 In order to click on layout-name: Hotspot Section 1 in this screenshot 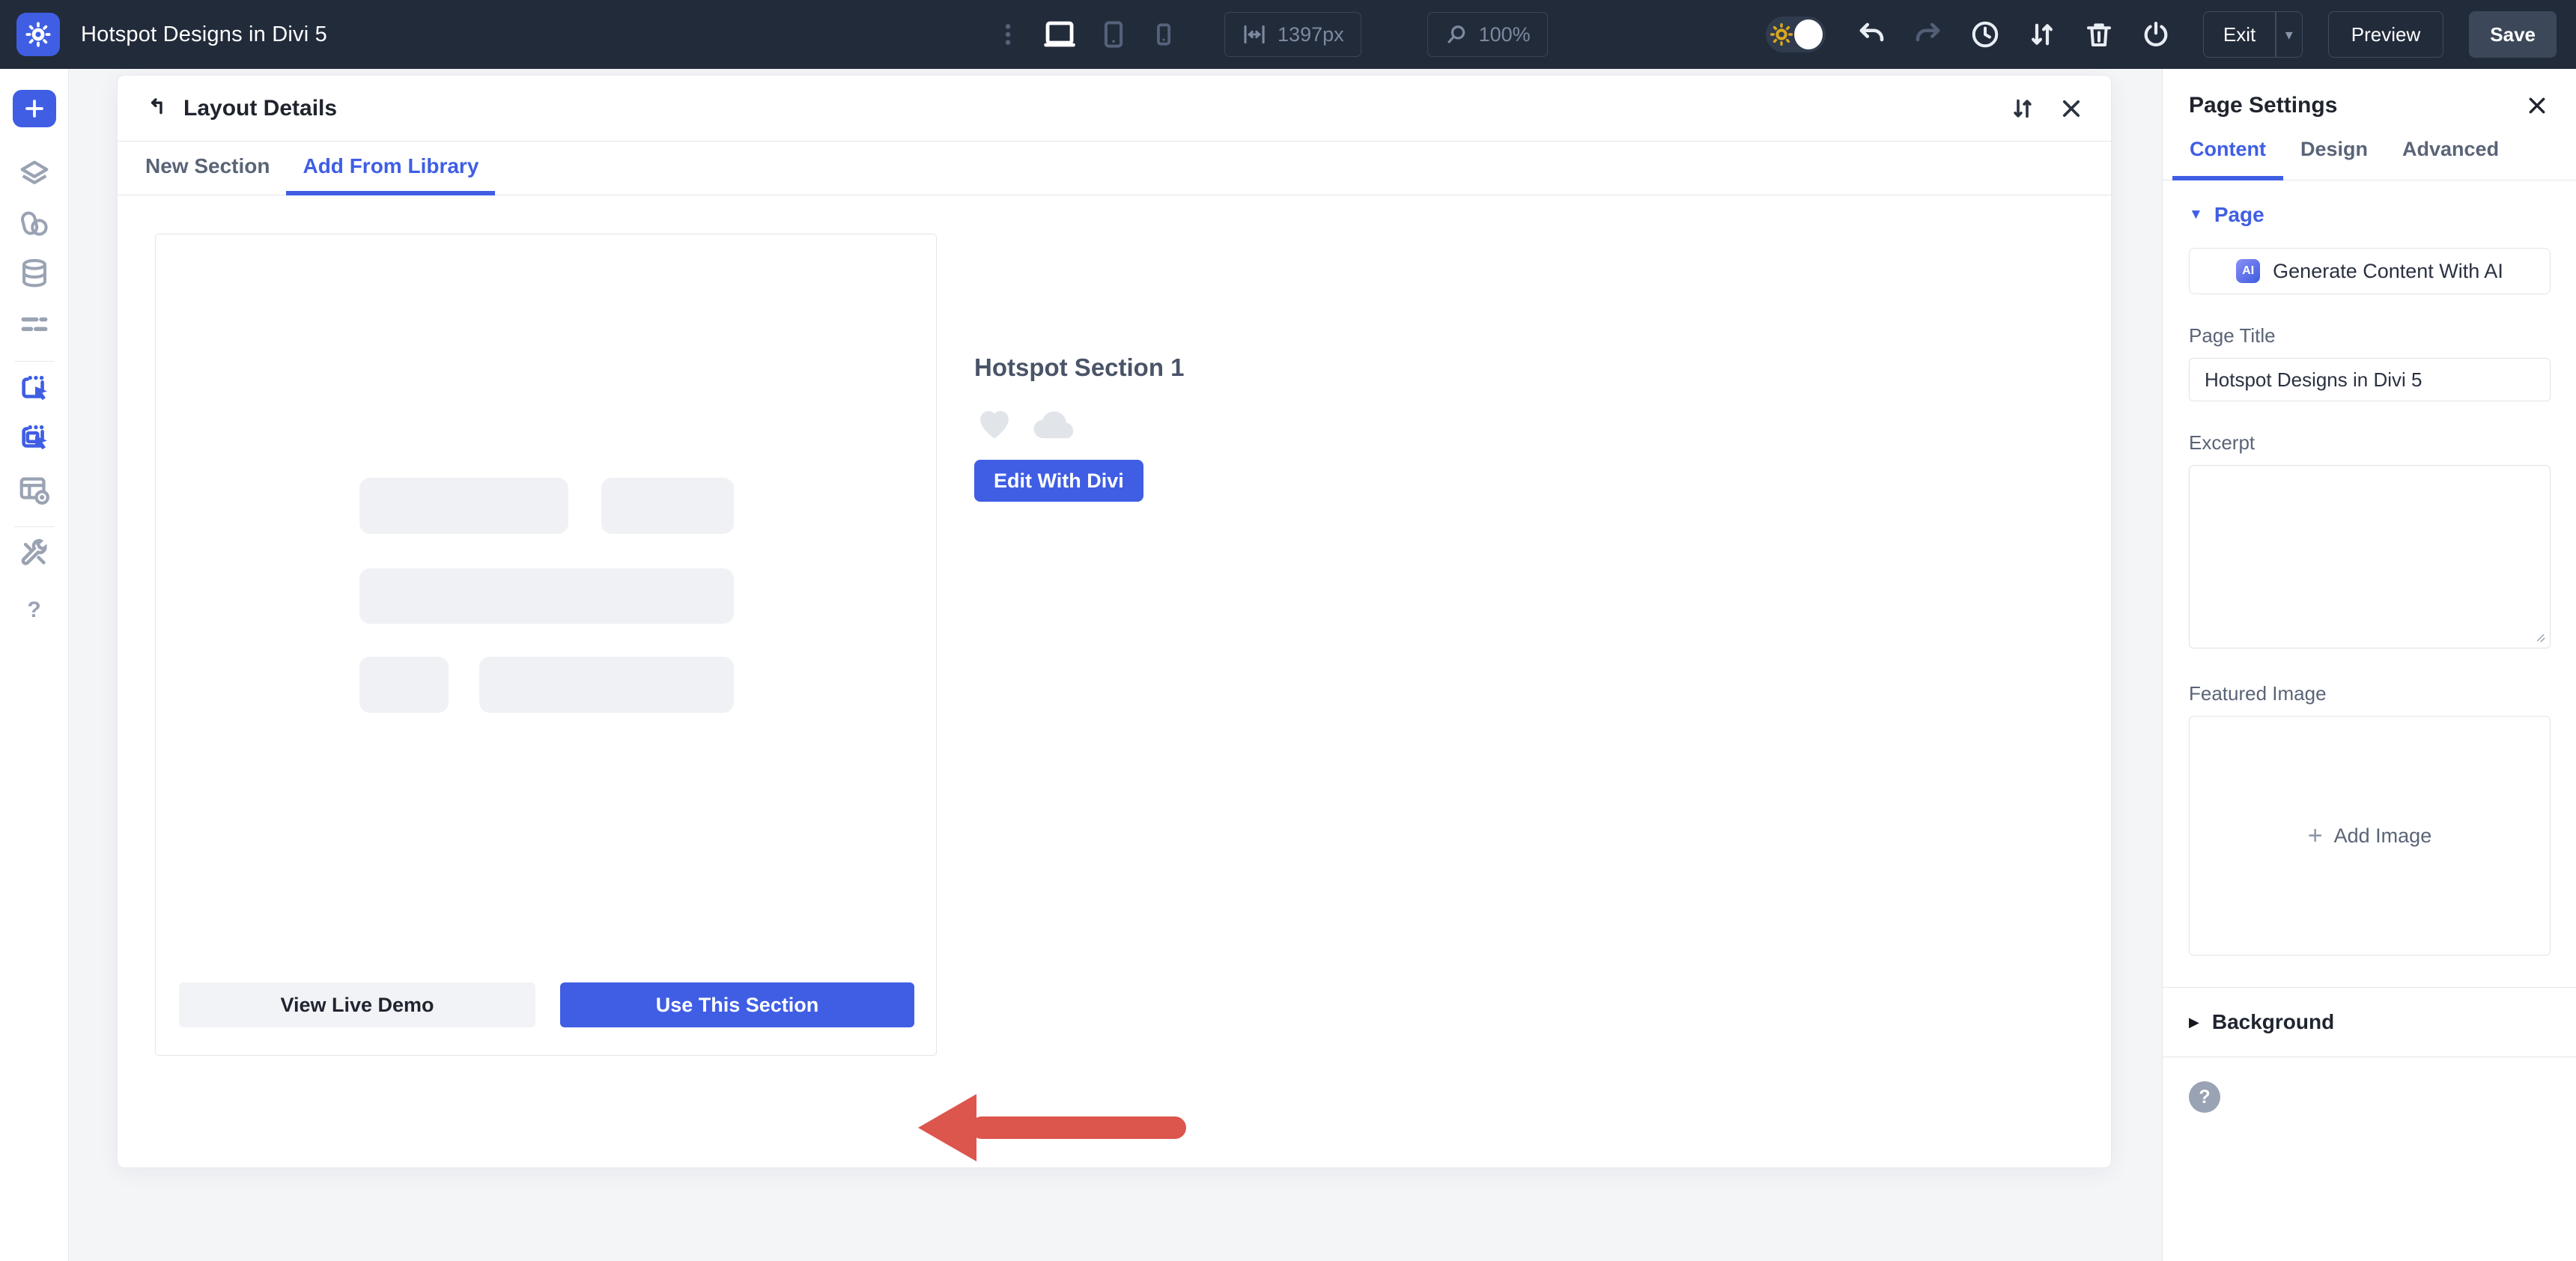, I will do `click(1079, 367)`.